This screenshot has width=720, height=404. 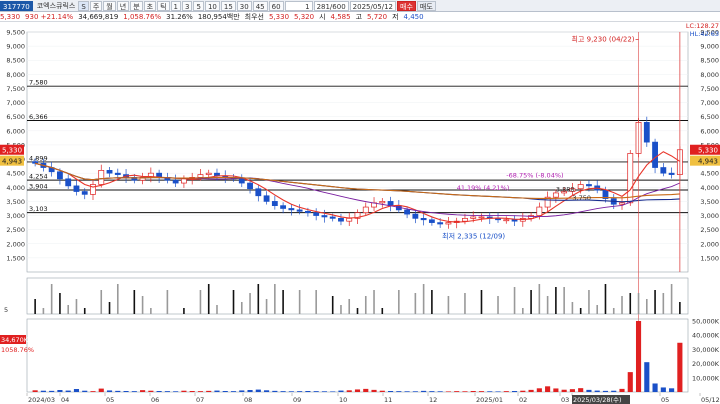 What do you see at coordinates (15, 103) in the screenshot?
I see `price-tick-label-left: 7,000` at bounding box center [15, 103].